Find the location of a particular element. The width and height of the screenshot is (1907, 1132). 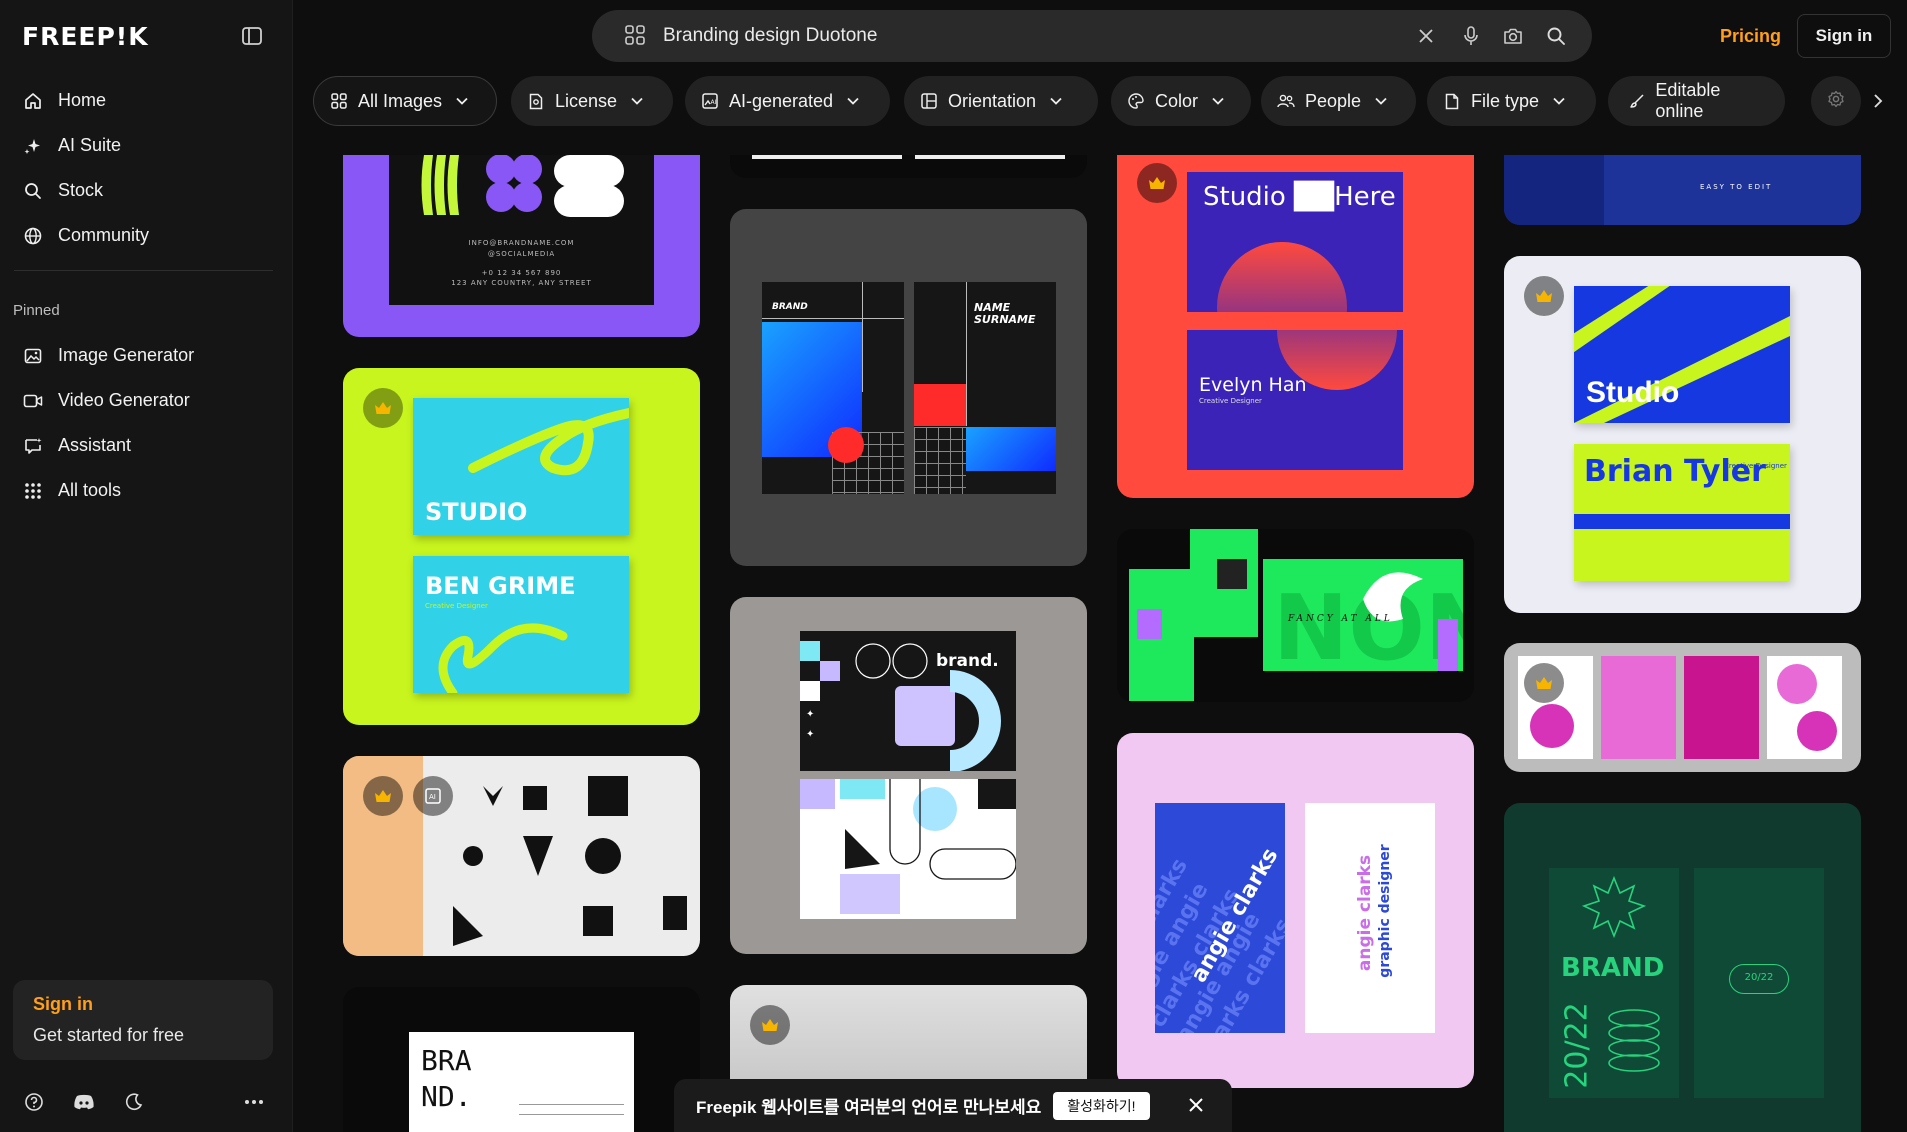

license-icon is located at coordinates (536, 101).